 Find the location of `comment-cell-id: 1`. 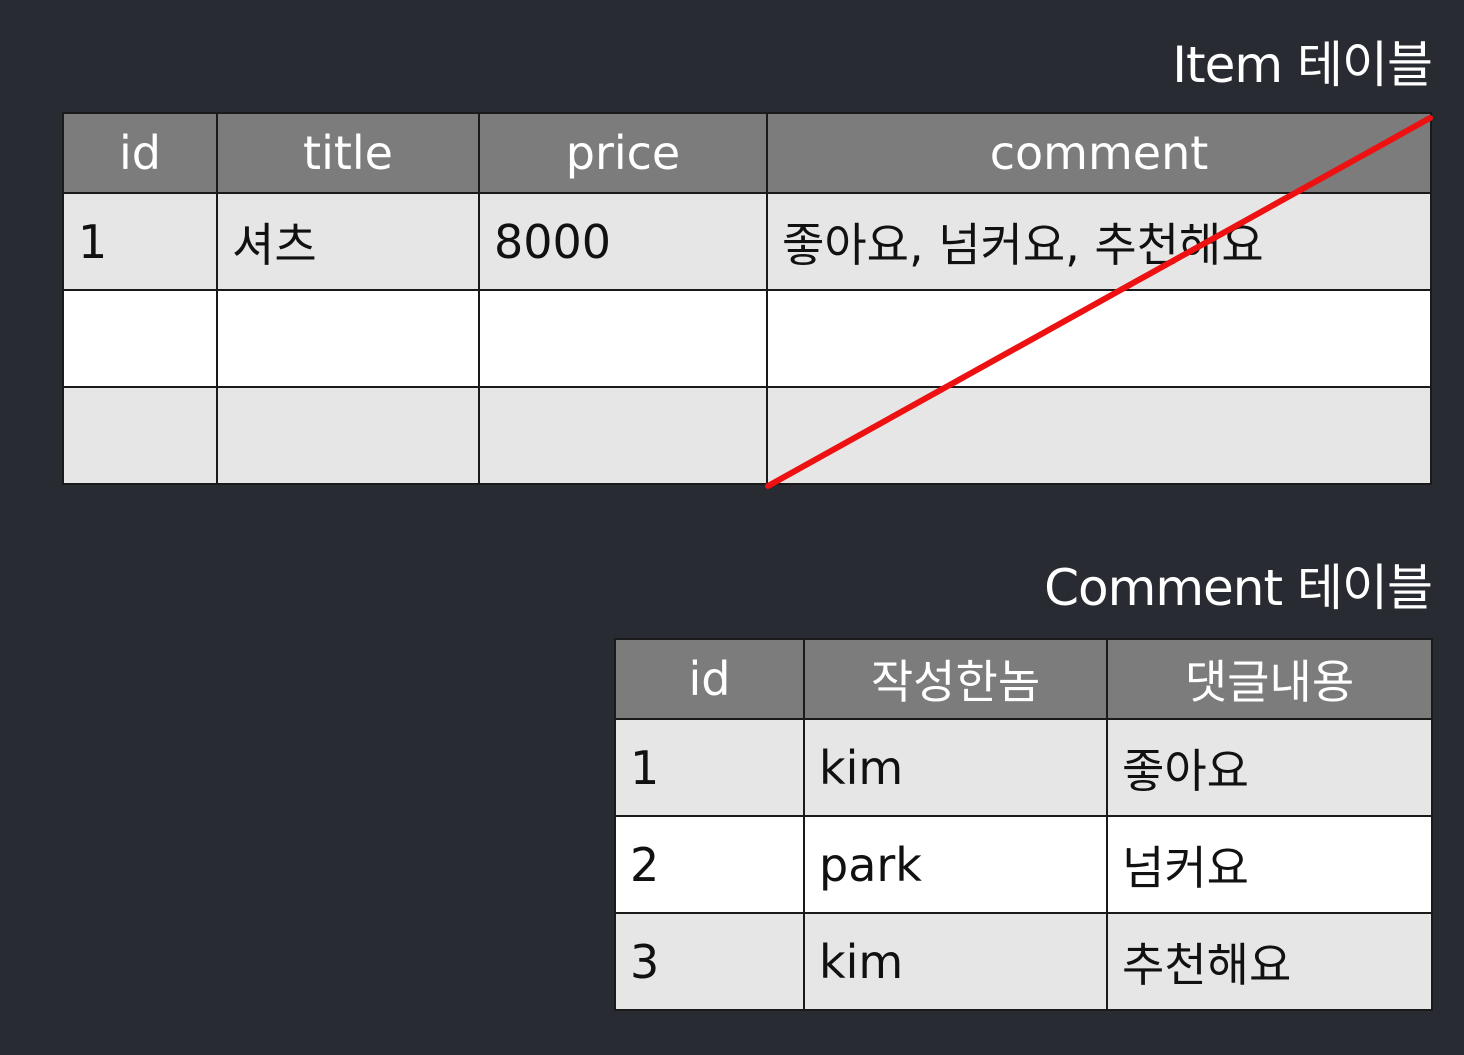

comment-cell-id: 1 is located at coordinates (709, 767).